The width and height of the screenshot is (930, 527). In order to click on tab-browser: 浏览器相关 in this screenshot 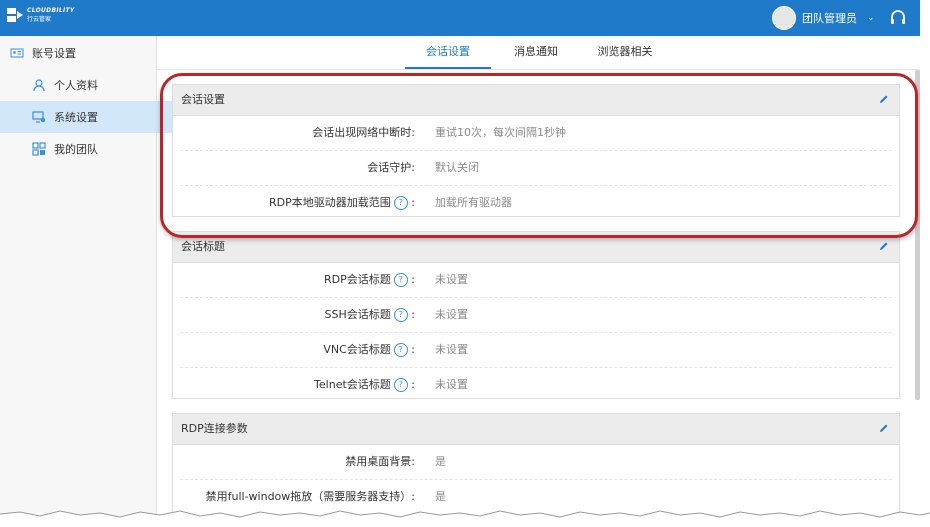, I will do `click(625, 52)`.